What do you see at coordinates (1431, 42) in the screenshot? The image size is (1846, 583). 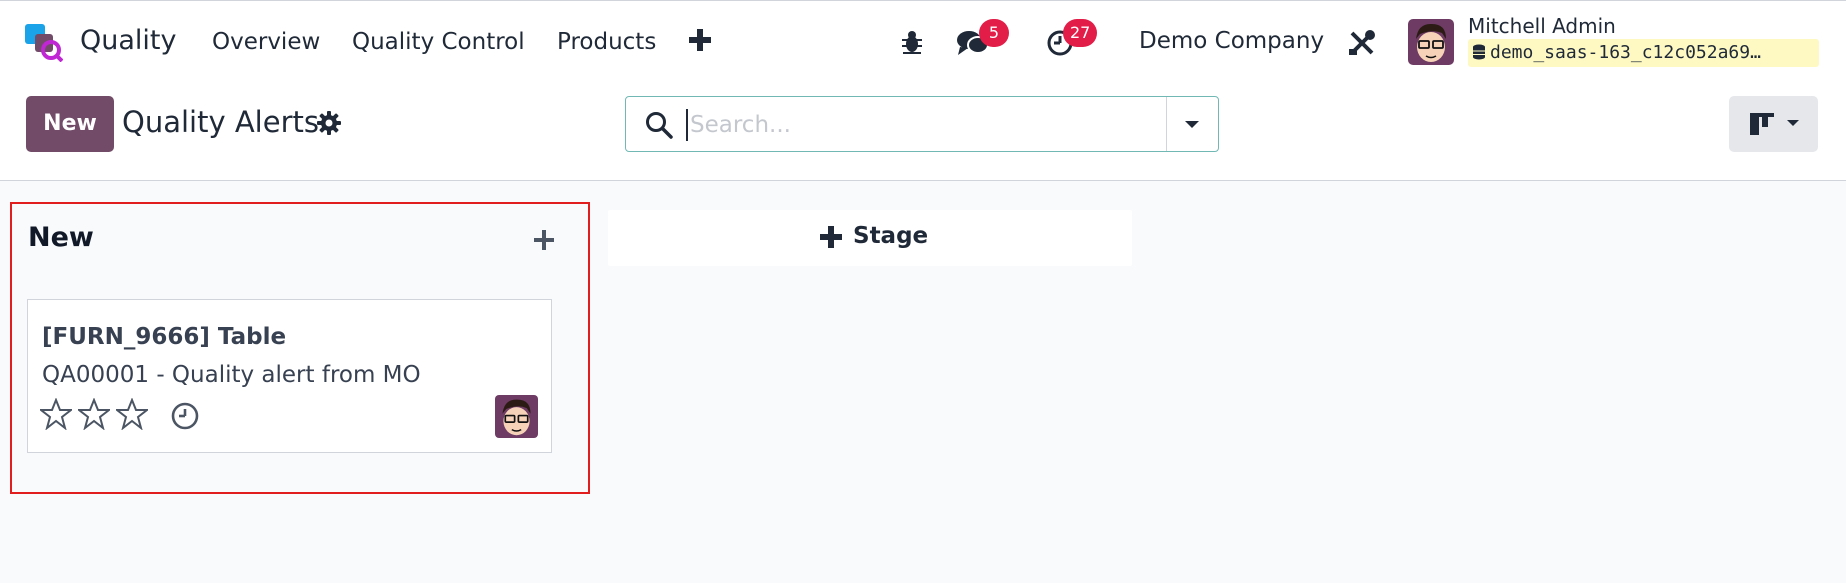 I see `user-avatar` at bounding box center [1431, 42].